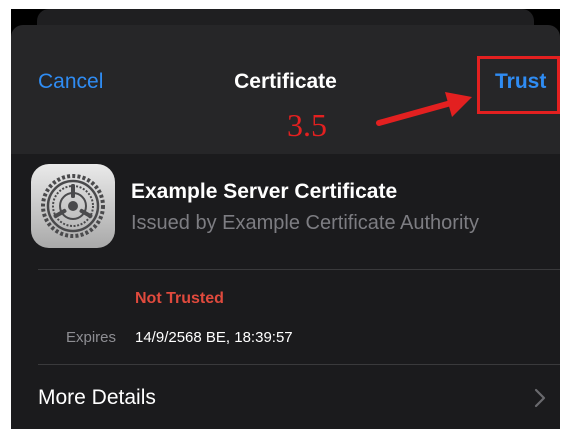  I want to click on trust-status-label: Not Trusted, so click(179, 298).